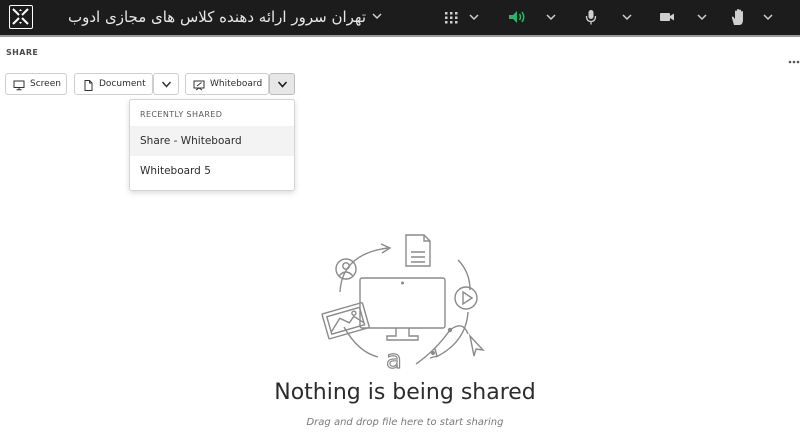 The height and width of the screenshot is (439, 800). I want to click on share-document-button: Document, so click(113, 84).